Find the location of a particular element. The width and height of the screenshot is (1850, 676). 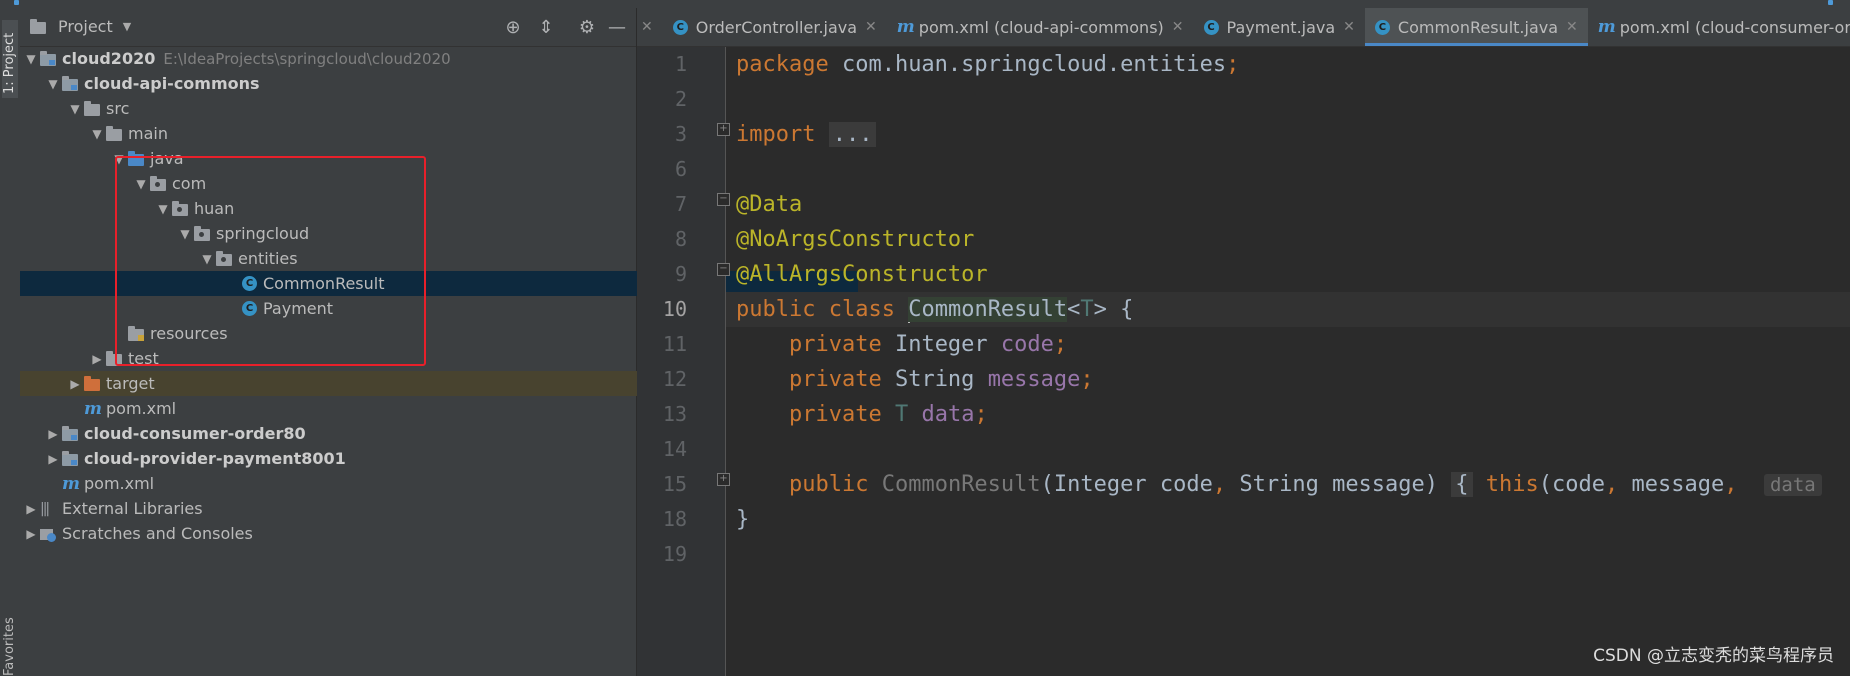

tab-ordercontroller: C OrderController.java ✕ is located at coordinates (775, 27).